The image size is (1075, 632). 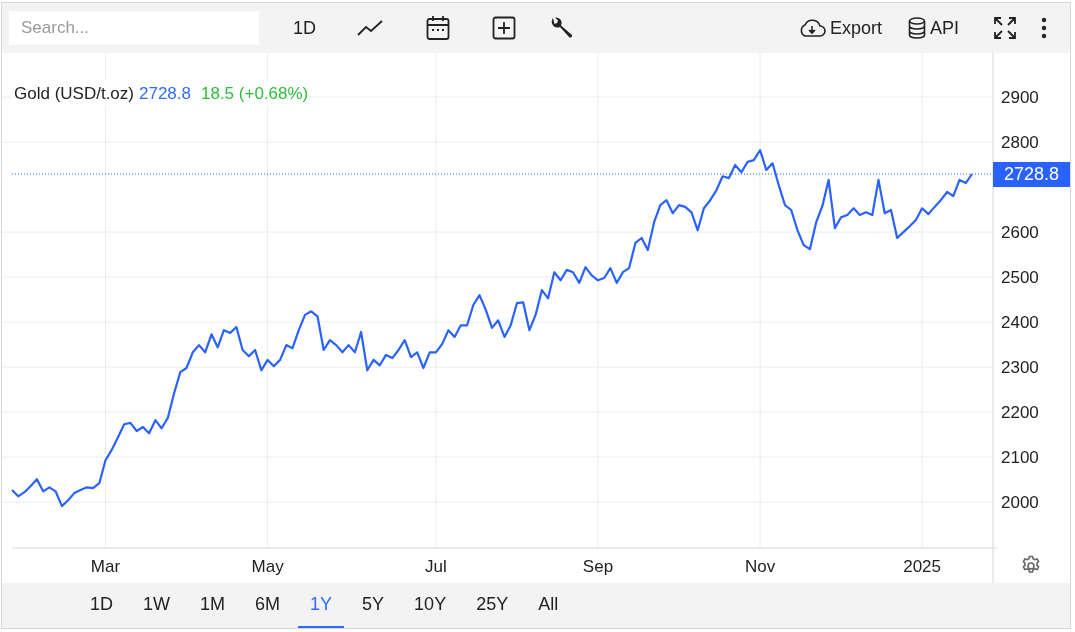 What do you see at coordinates (1020, 323) in the screenshot?
I see `y-axis-label: 2400` at bounding box center [1020, 323].